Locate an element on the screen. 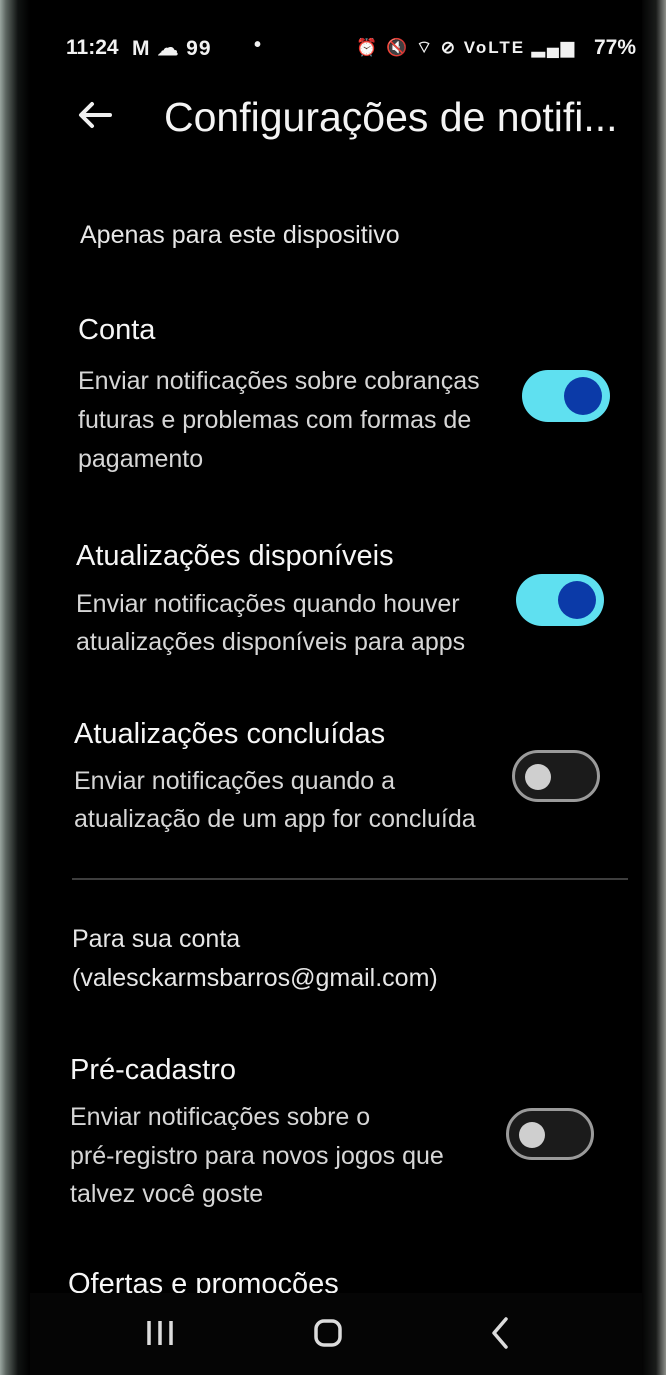 This screenshot has width=666, height=1375. navigation-bar is located at coordinates (336, 1334).